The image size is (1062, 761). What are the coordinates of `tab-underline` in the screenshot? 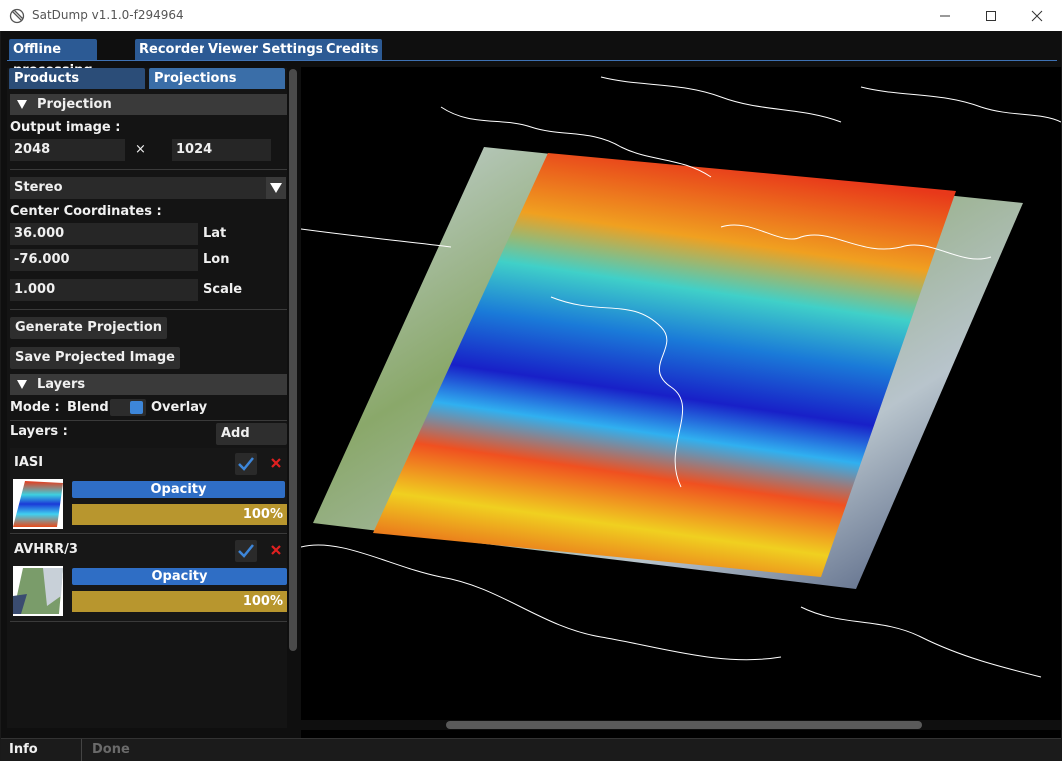 It's located at (532, 60).